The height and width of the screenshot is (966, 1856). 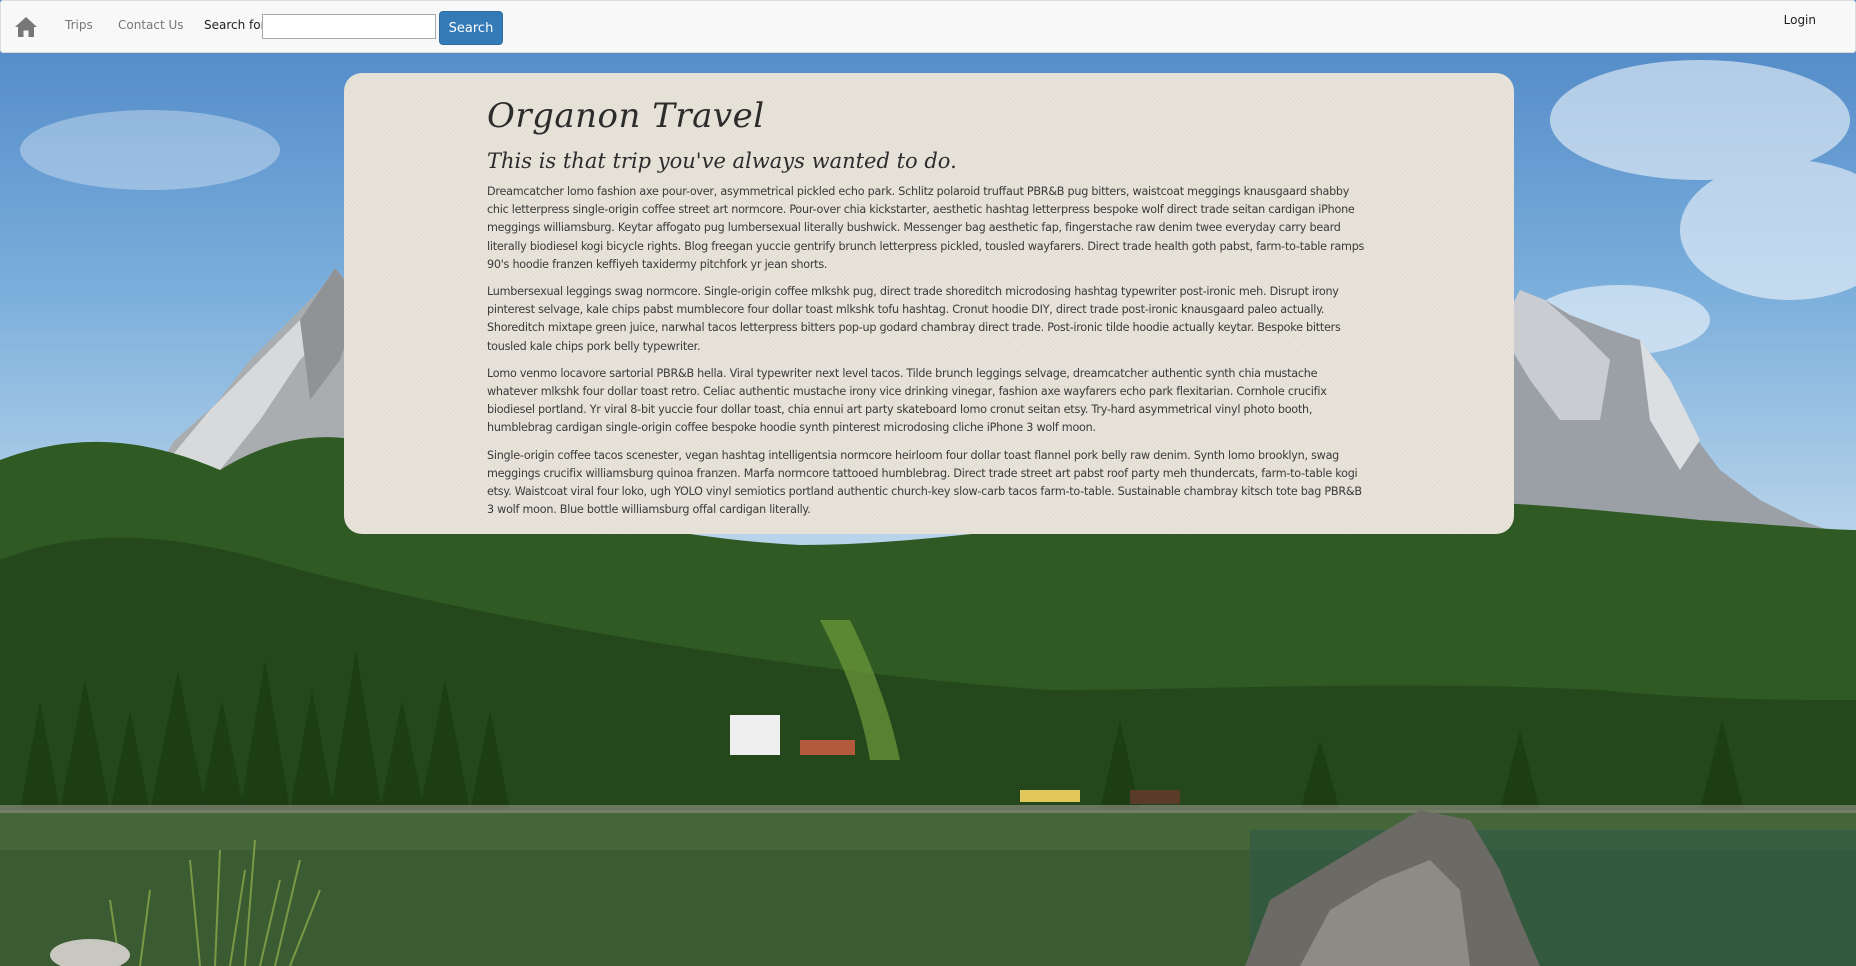 What do you see at coordinates (237, 25) in the screenshot?
I see `search-label: Search for:` at bounding box center [237, 25].